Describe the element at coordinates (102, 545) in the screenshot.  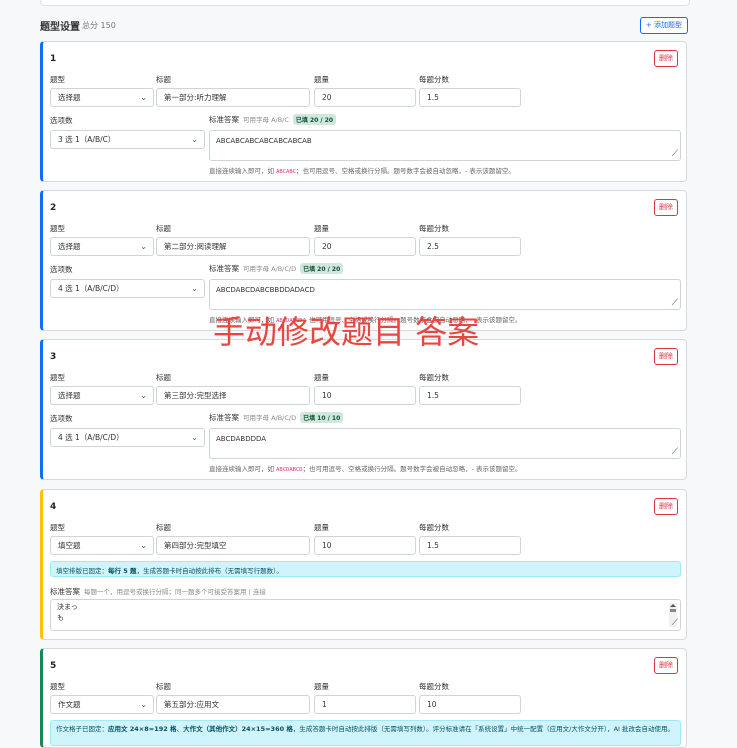
I see `type-select: 填空题 ⌄` at that location.